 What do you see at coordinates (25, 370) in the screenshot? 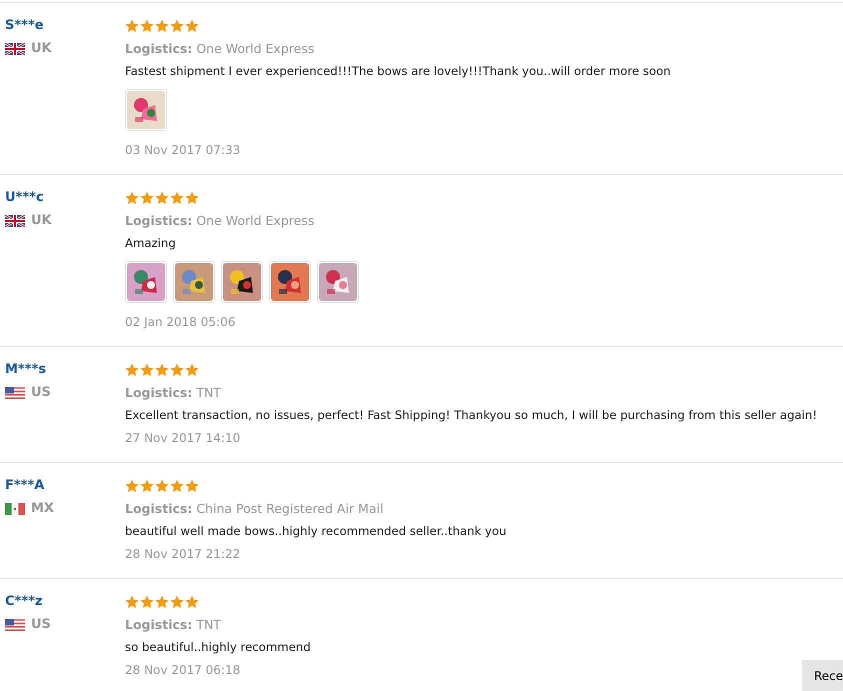
I see `reviewer-name: M***s` at bounding box center [25, 370].